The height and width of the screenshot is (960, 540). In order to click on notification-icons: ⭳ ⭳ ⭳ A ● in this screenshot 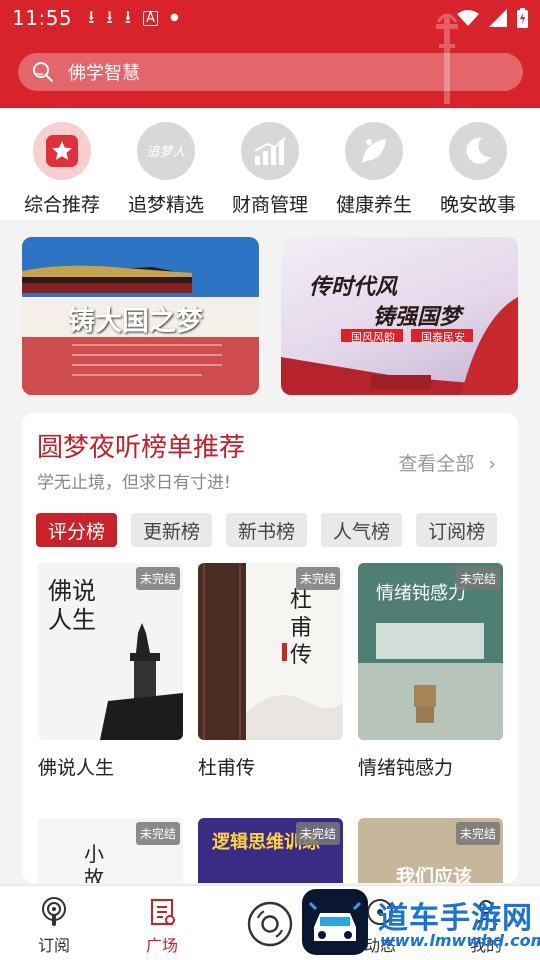, I will do `click(133, 18)`.